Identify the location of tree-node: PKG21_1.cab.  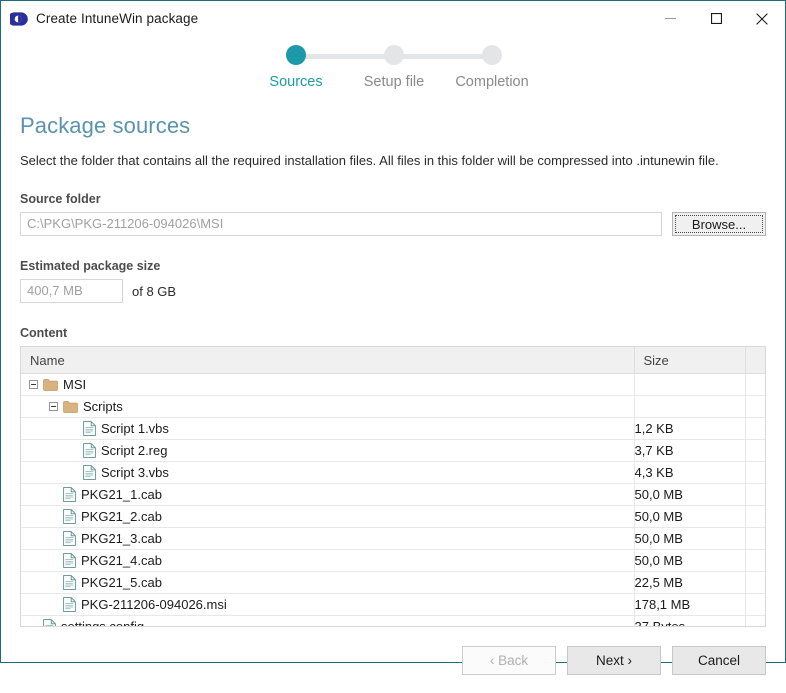
(327, 494).